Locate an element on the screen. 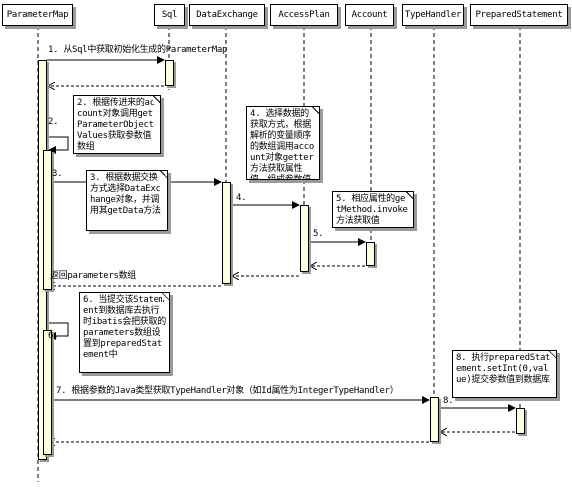 This screenshot has width=572, height=487. activation-parametermap-nested is located at coordinates (47, 220).